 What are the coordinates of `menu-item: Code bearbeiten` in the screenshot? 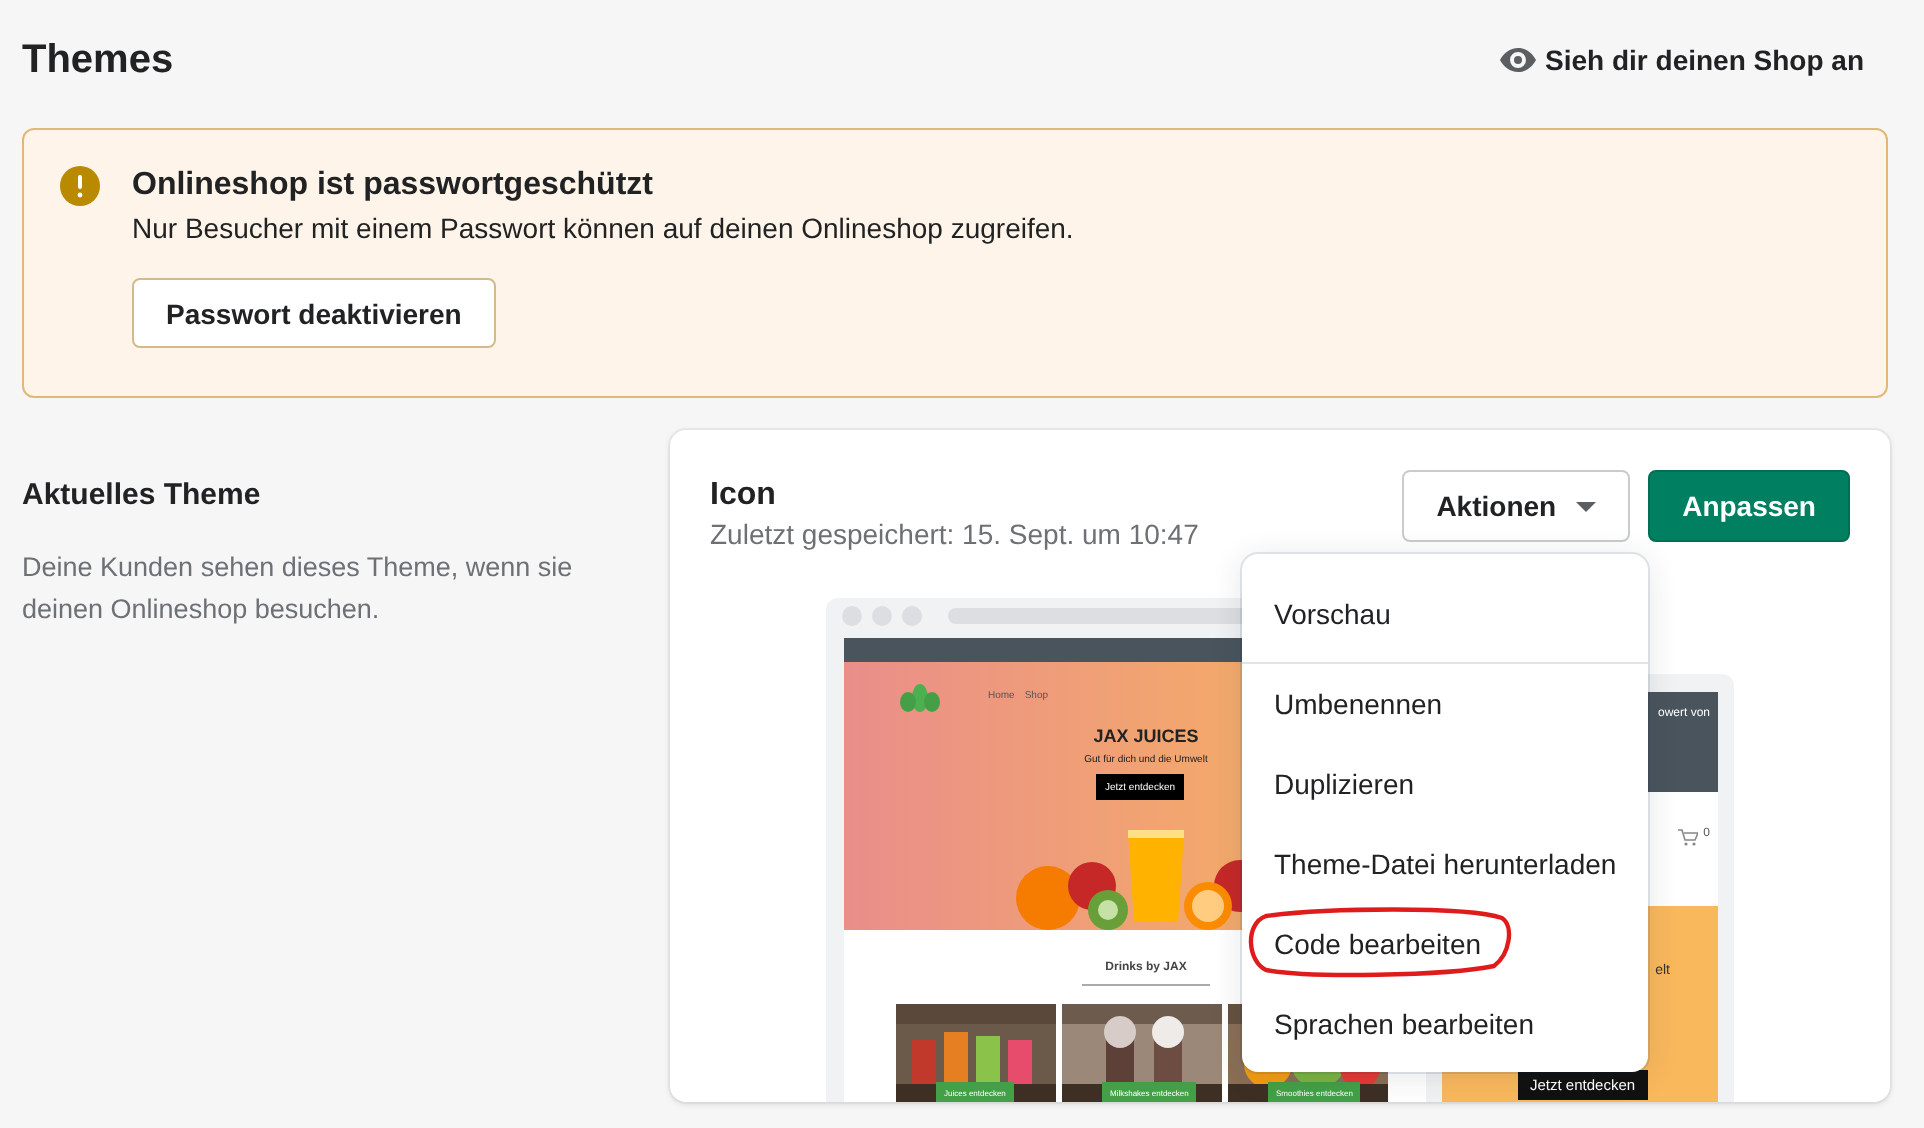 It's located at (1445, 944).